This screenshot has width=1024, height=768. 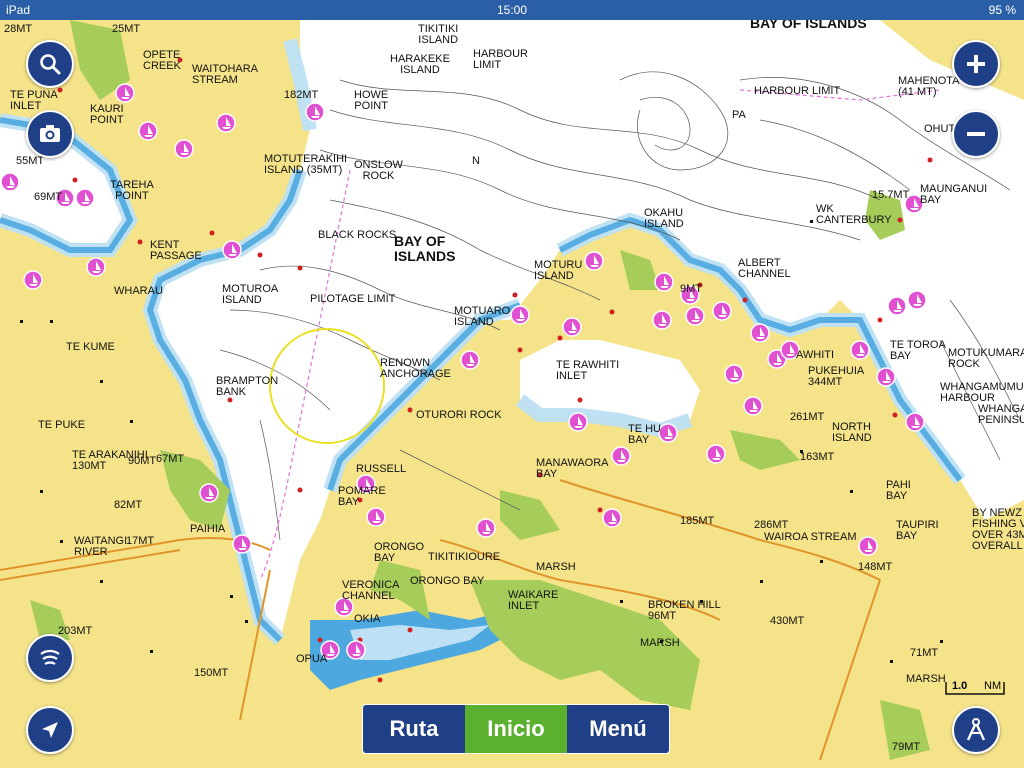 What do you see at coordinates (208, 529) in the screenshot?
I see `label-paihia: PAIHIA` at bounding box center [208, 529].